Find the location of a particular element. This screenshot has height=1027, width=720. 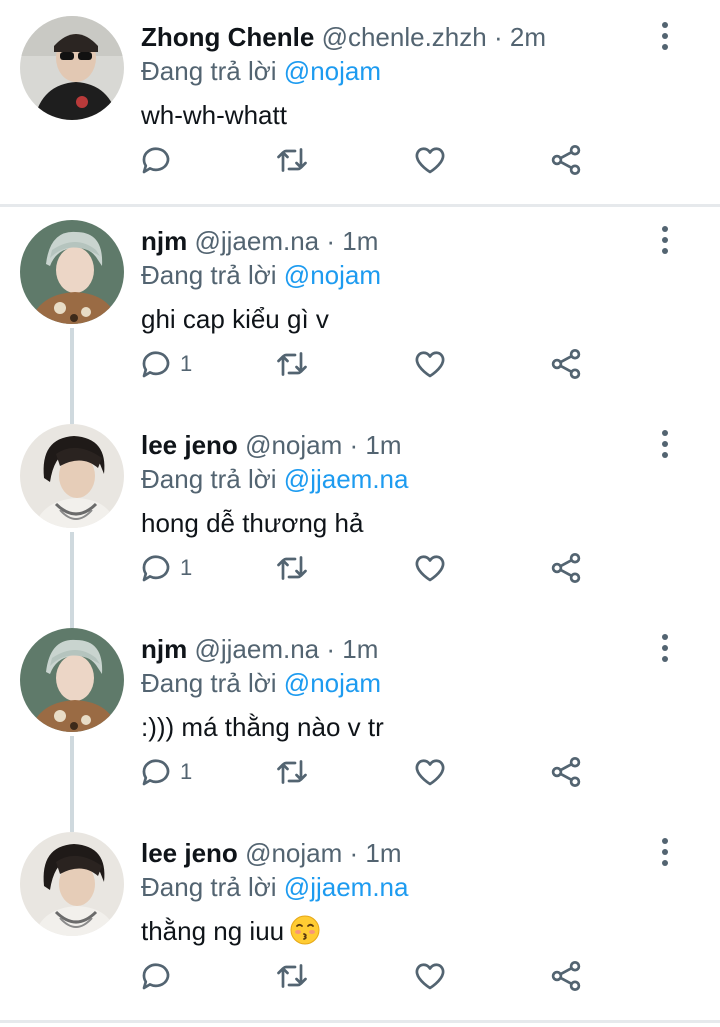

tweet-actions: 1 is located at coordinates (368, 772).